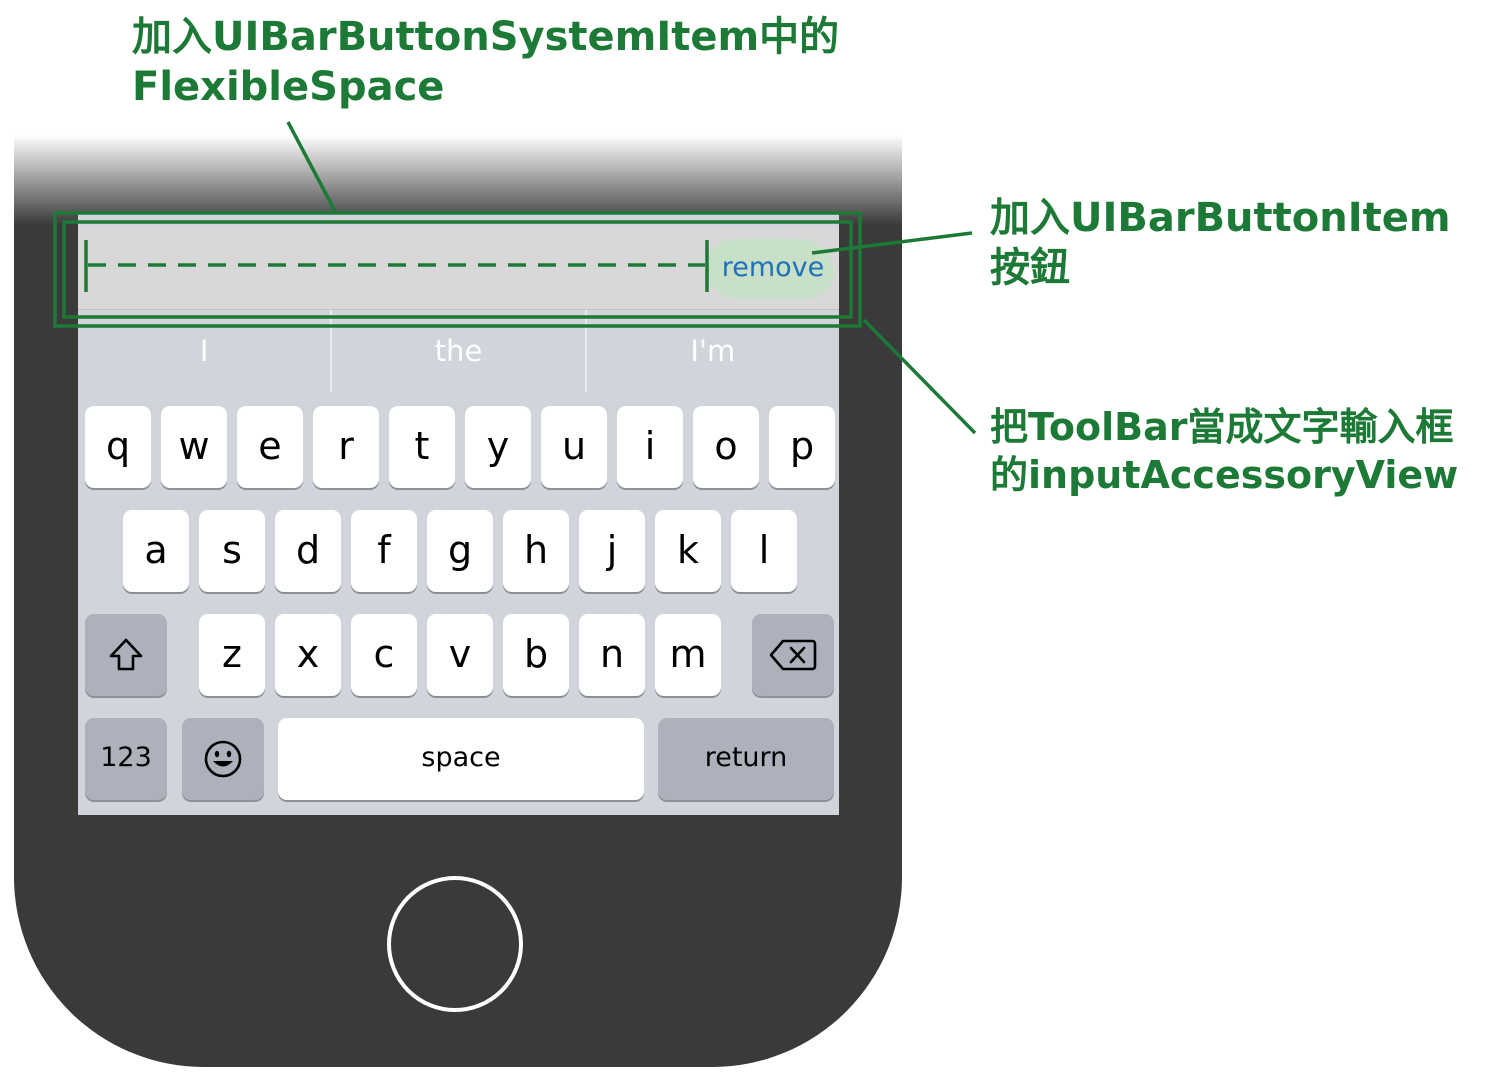  What do you see at coordinates (713, 351) in the screenshot?
I see `suggestion-3: I'm` at bounding box center [713, 351].